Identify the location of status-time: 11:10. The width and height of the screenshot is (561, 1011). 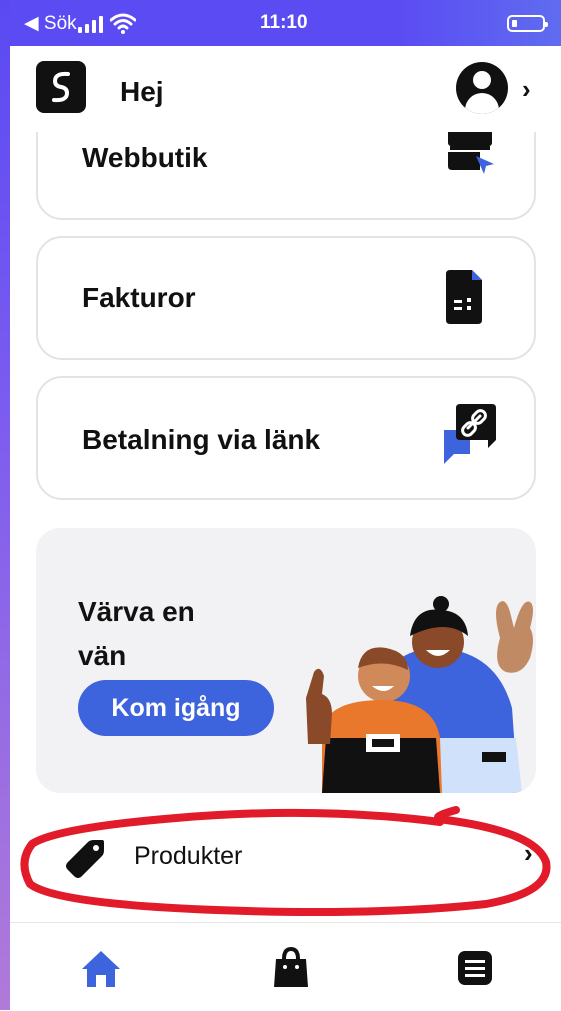
(284, 22).